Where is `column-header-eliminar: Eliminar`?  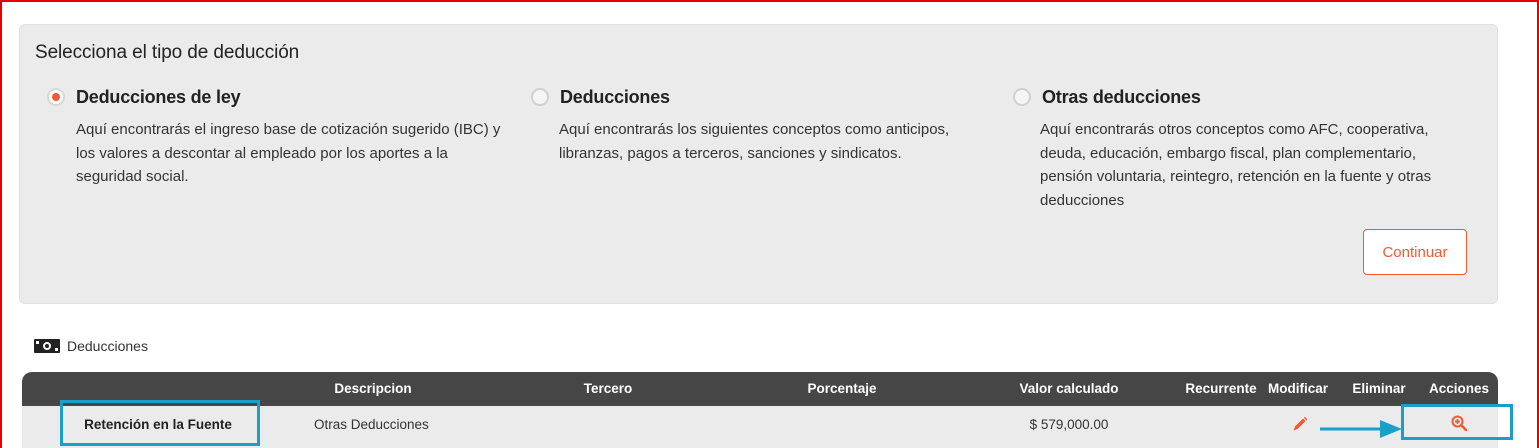 column-header-eliminar: Eliminar is located at coordinates (1379, 388).